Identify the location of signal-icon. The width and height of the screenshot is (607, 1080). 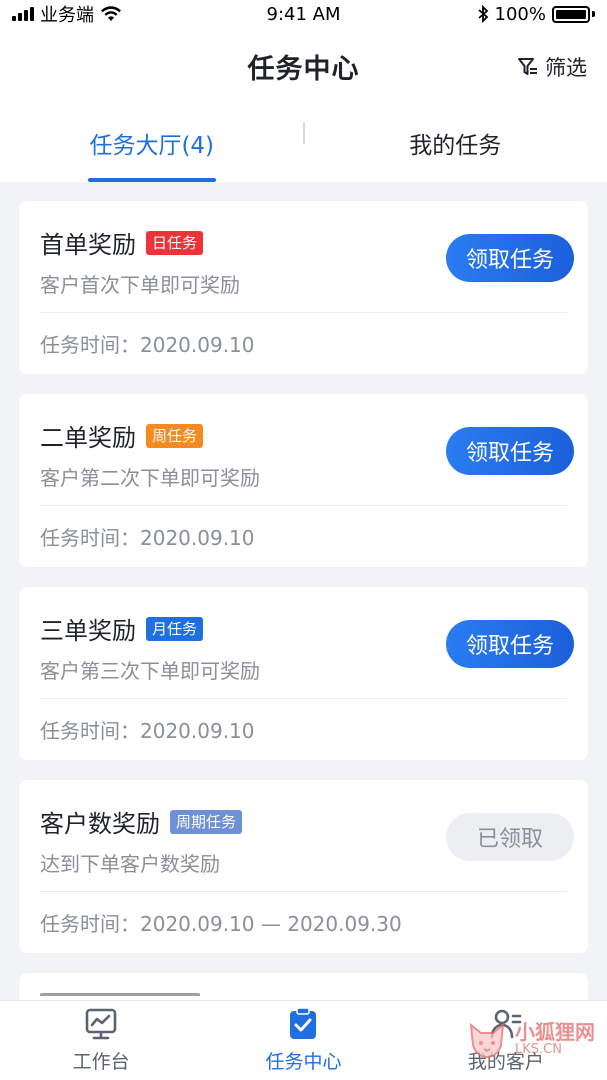
(23, 14).